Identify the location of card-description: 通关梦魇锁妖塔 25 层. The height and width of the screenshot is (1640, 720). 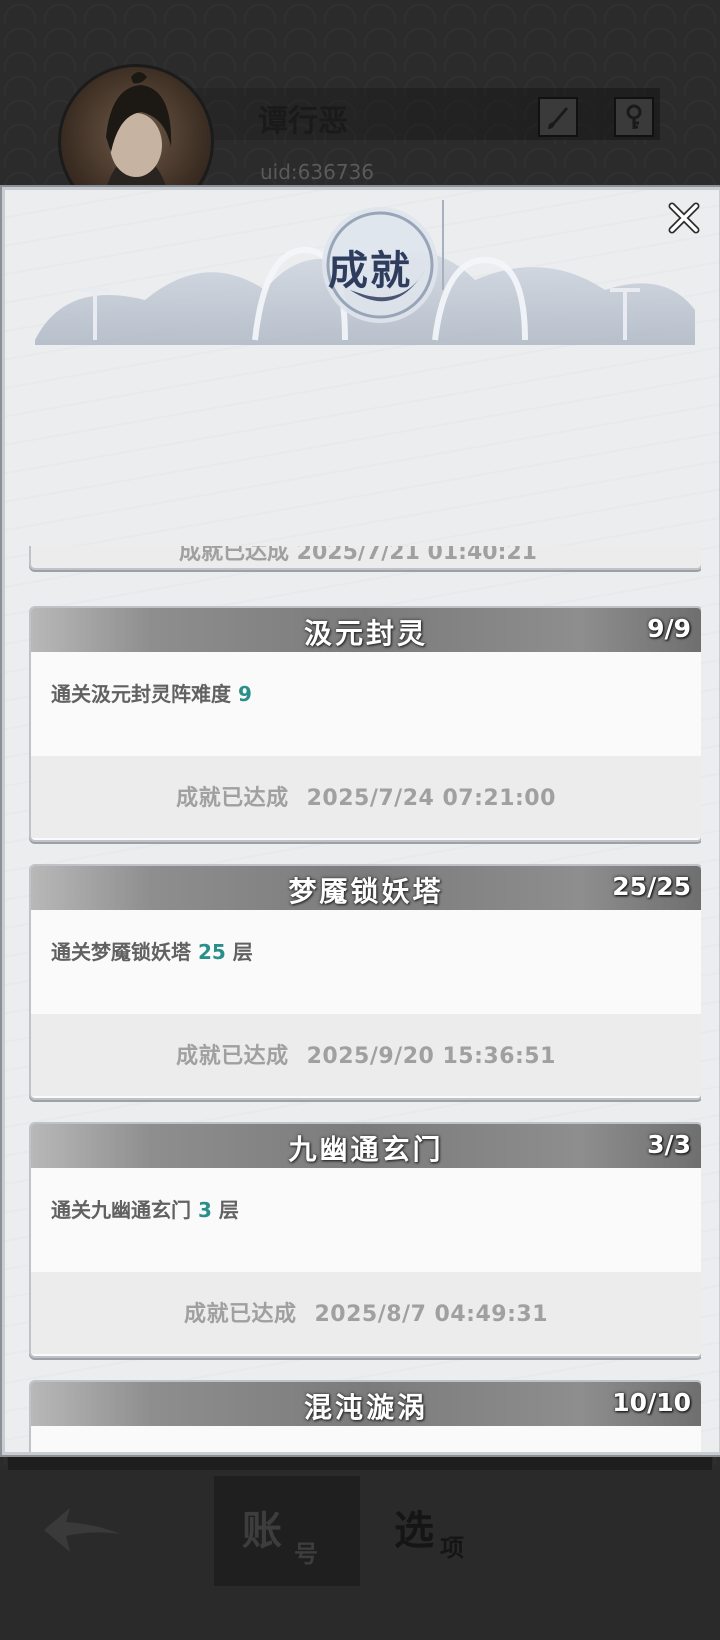
(152, 950).